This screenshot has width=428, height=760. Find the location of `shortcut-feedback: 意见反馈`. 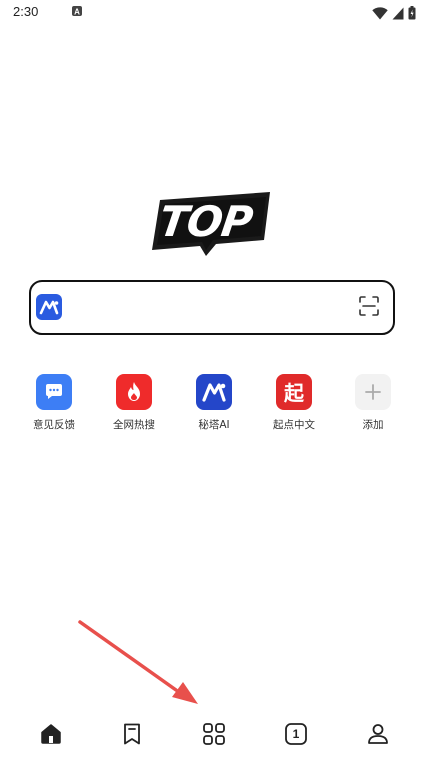

shortcut-feedback: 意见反馈 is located at coordinates (54, 406).